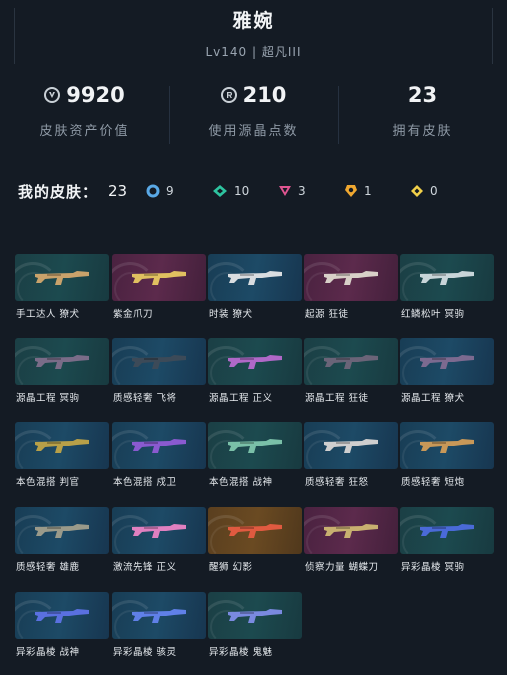 Image resolution: width=507 pixels, height=675 pixels. What do you see at coordinates (48, 398) in the screenshot?
I see `skin-name: 源晶工程 冥驹` at bounding box center [48, 398].